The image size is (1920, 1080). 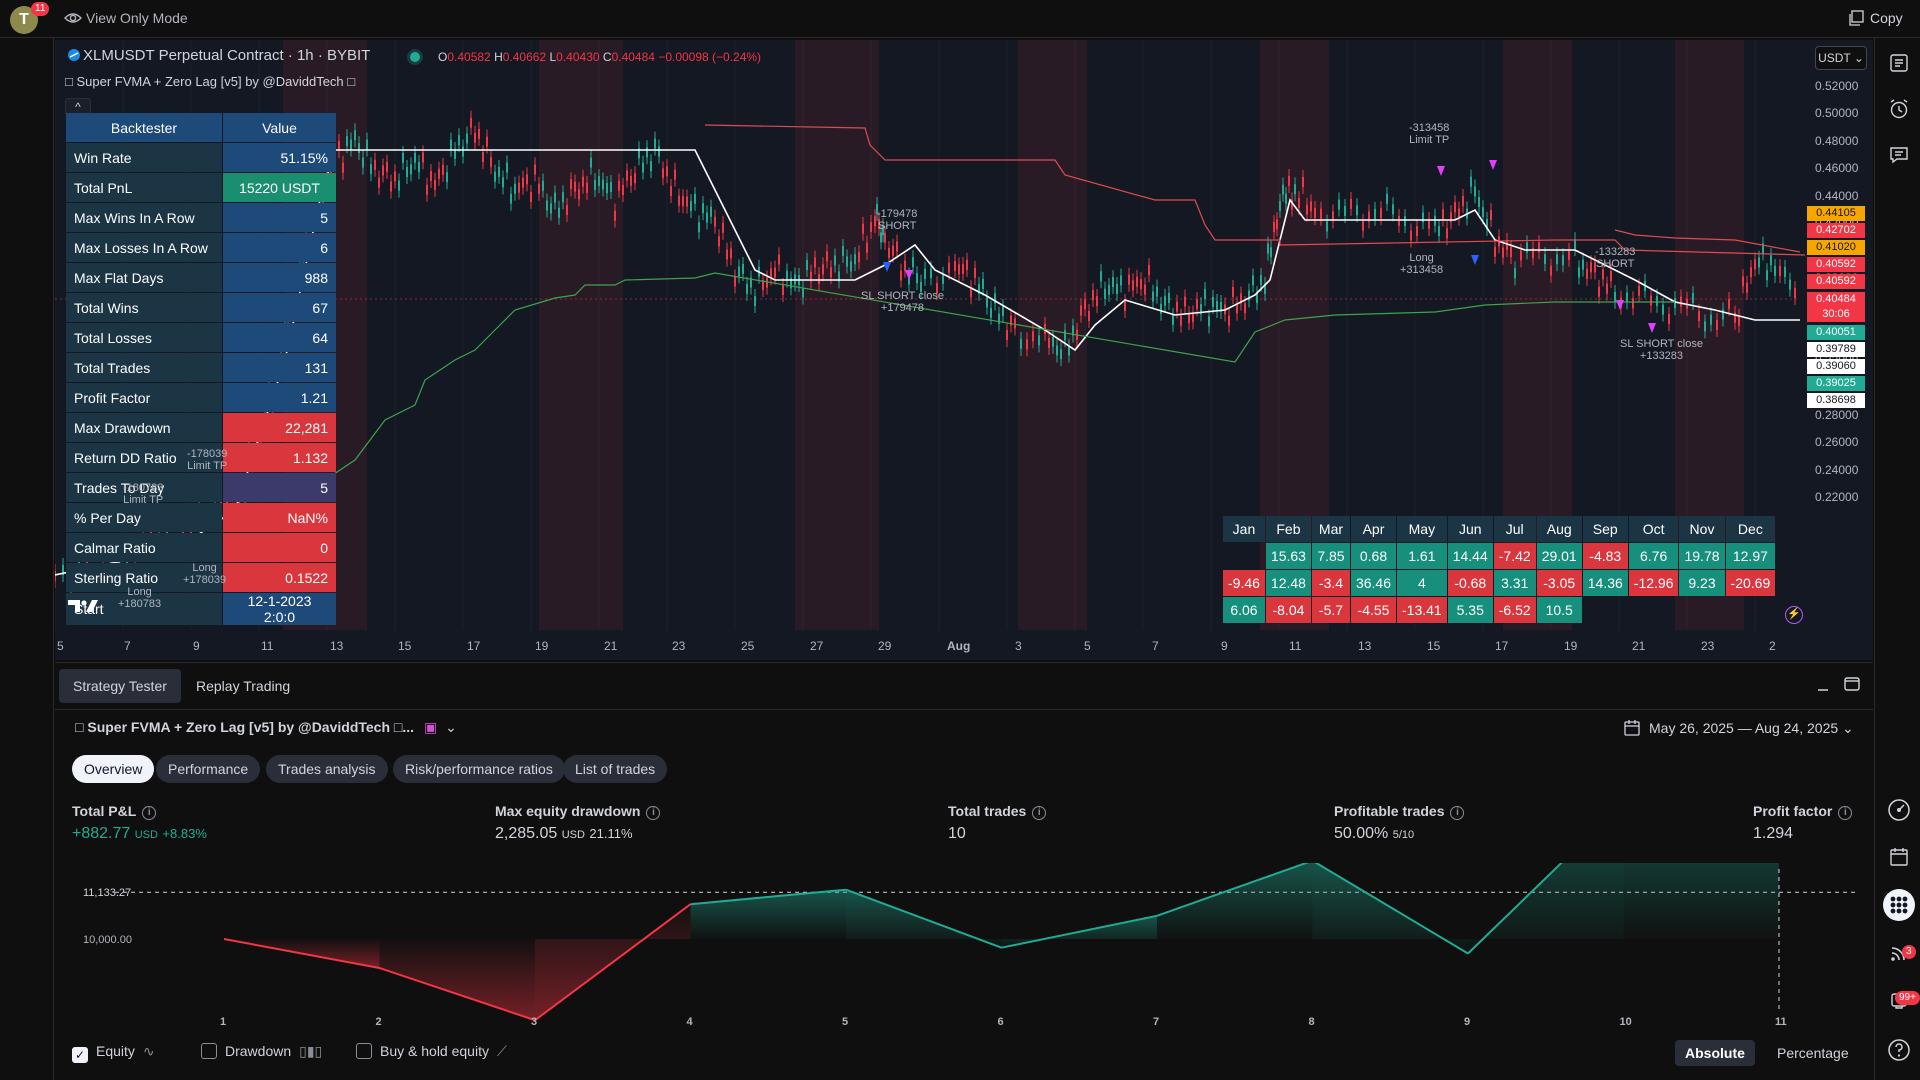 What do you see at coordinates (431, 1051) in the screenshot?
I see `buy-hold-checkbox: Buy & hold equity ⟋` at bounding box center [431, 1051].